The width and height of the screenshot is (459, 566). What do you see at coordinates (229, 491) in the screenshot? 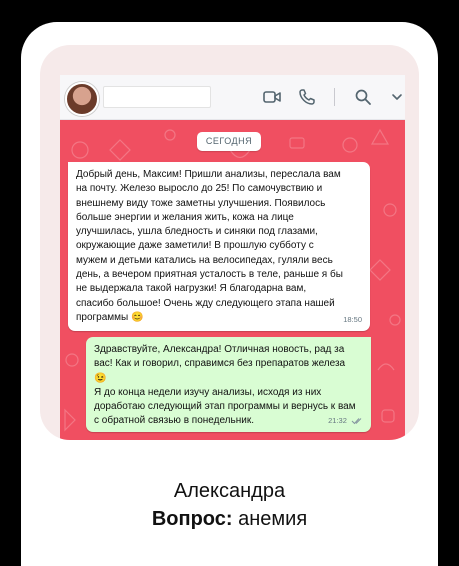
I see `author-name: Александра` at bounding box center [229, 491].